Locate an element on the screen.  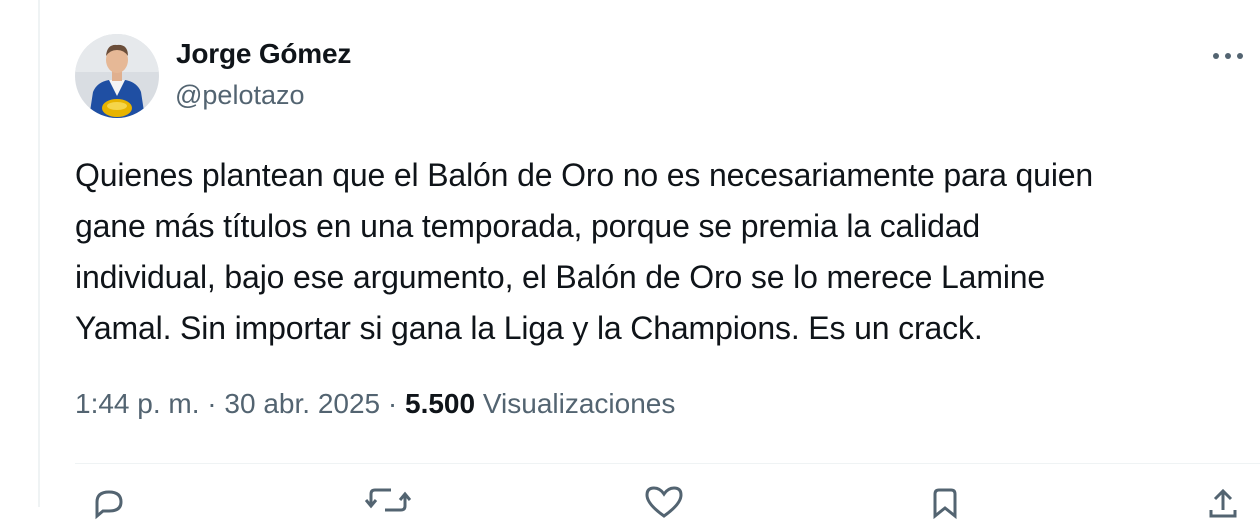
more-options-button is located at coordinates (1230, 56).